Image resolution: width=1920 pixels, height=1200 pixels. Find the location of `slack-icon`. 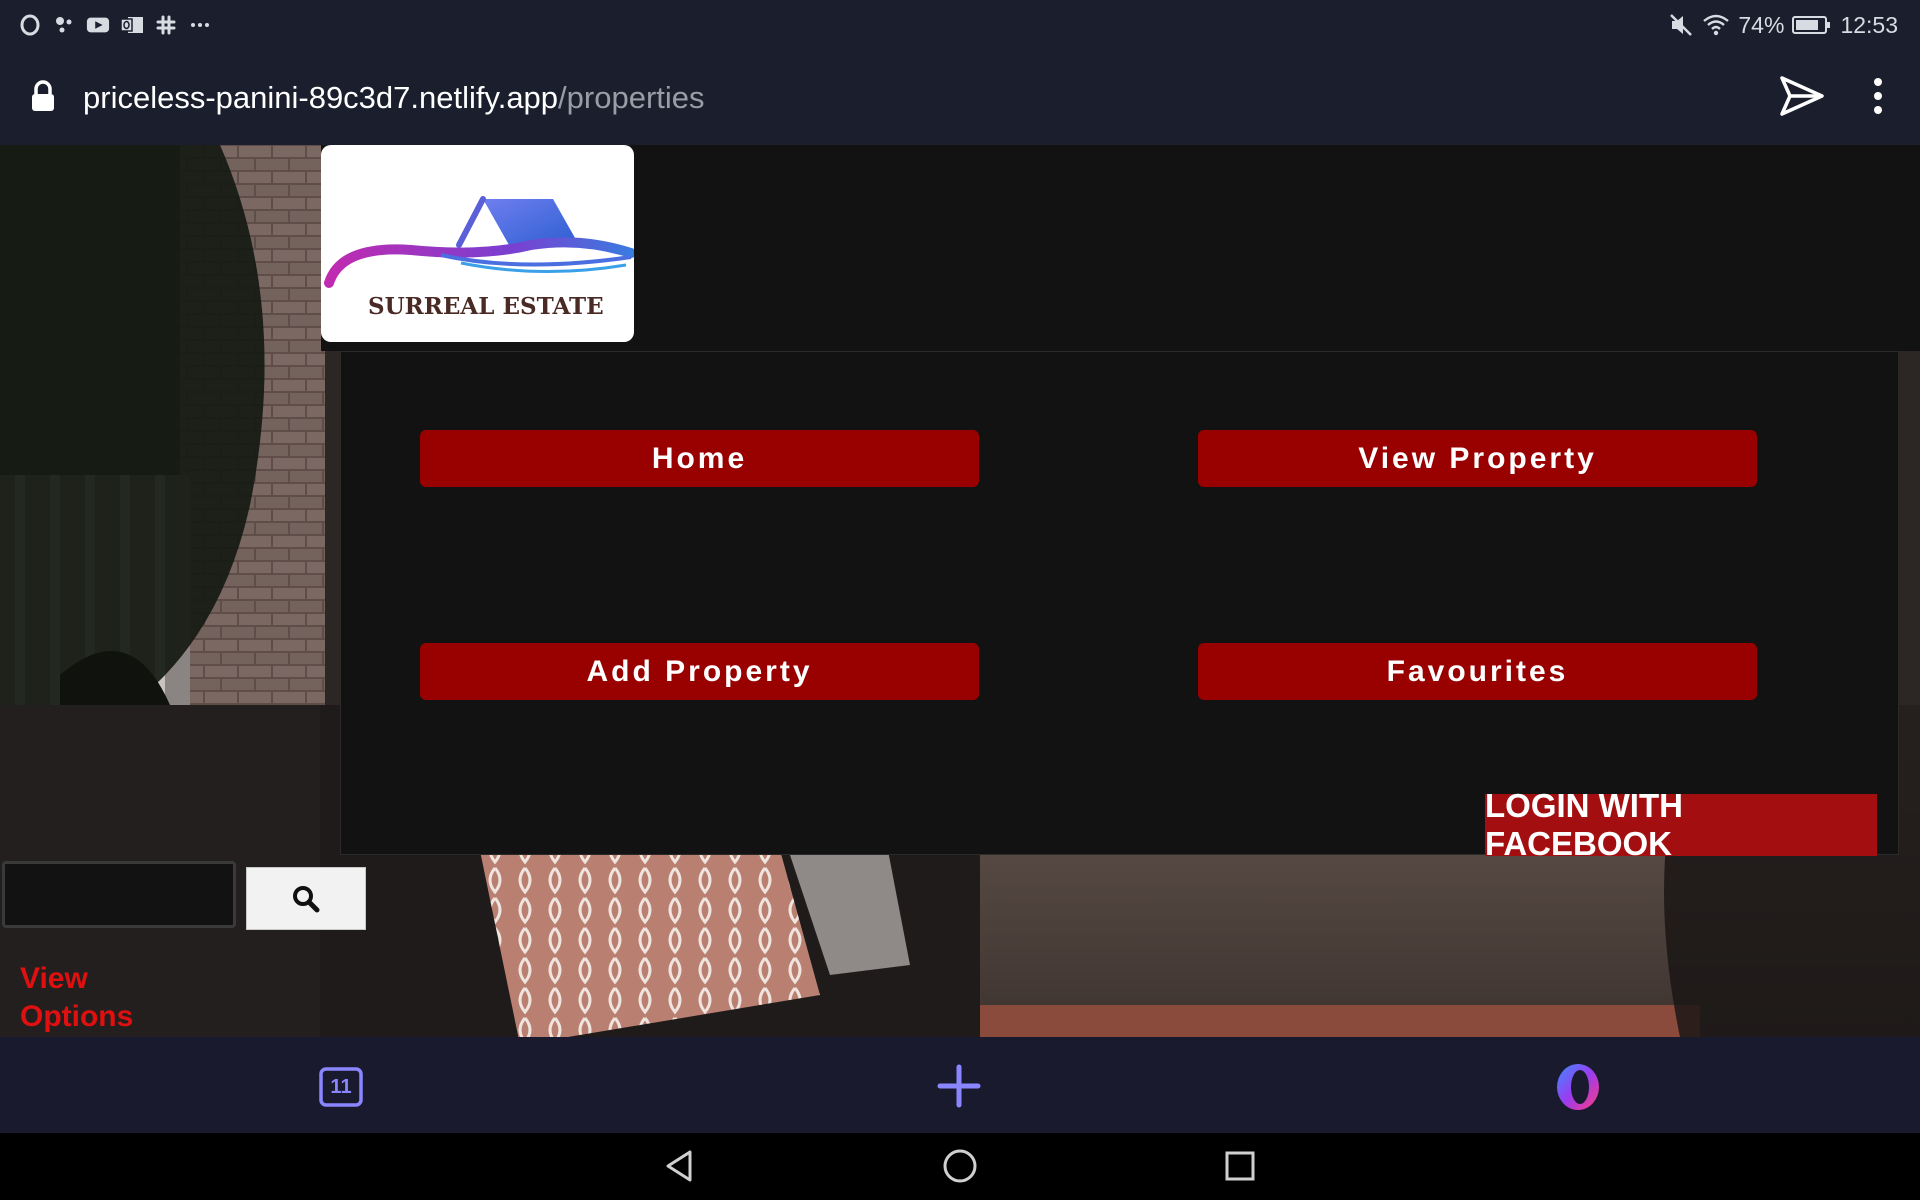

slack-icon is located at coordinates (166, 25).